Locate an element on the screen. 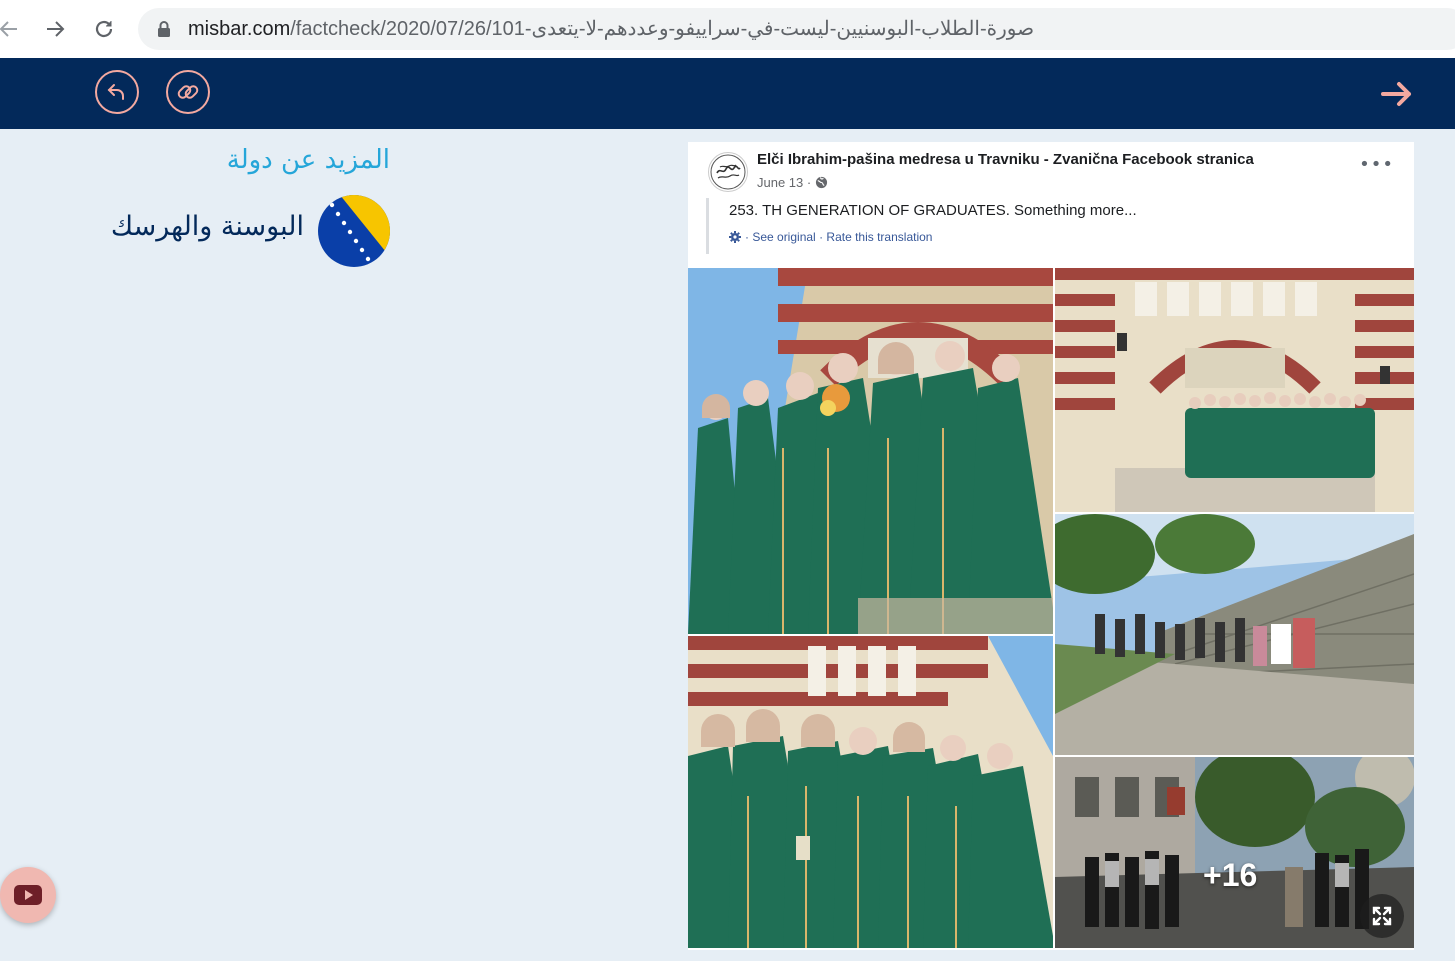 This screenshot has width=1455, height=961. share-button is located at coordinates (117, 92).